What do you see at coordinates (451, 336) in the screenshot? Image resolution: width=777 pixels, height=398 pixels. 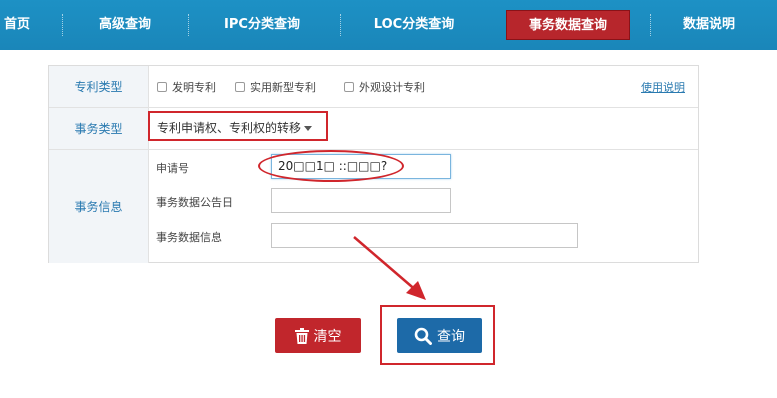 I see `search-button-label: 查询` at bounding box center [451, 336].